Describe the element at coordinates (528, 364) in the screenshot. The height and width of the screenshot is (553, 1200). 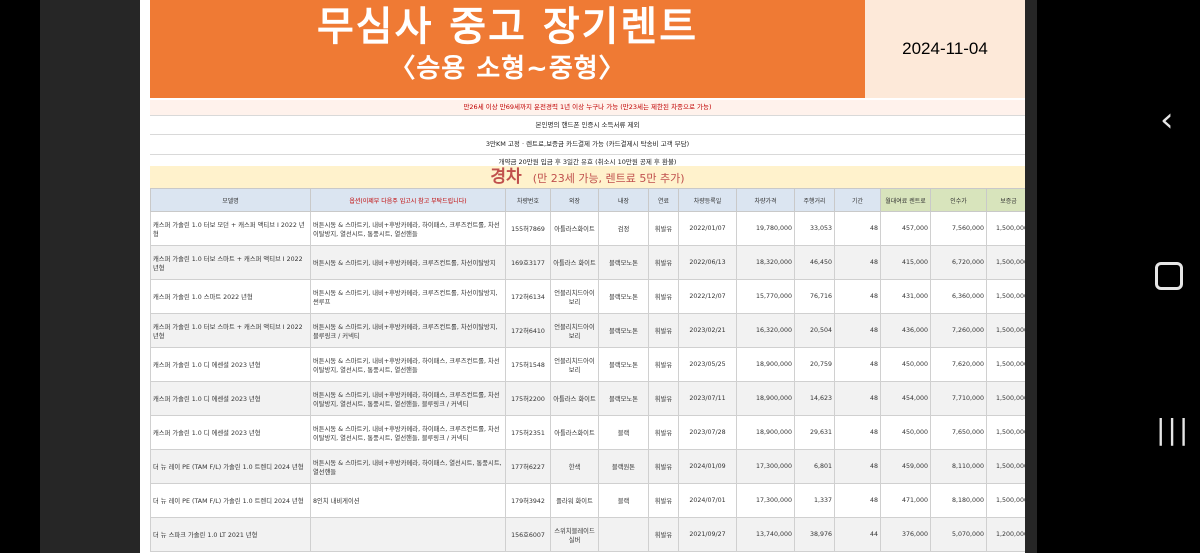
I see `table-cell: 175허1548` at that location.